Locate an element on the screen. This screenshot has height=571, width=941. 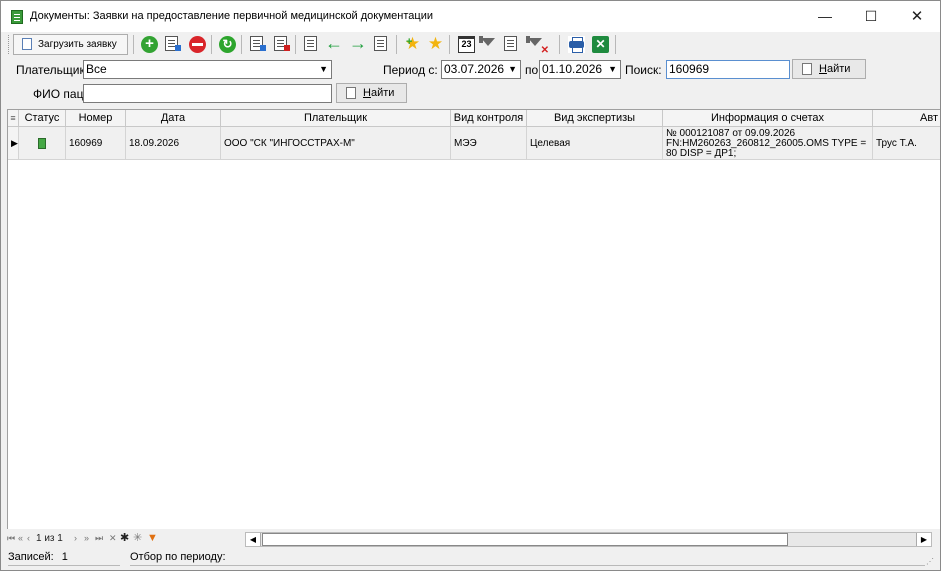
period-from-value: 03.07.2026 is located at coordinates (474, 69).